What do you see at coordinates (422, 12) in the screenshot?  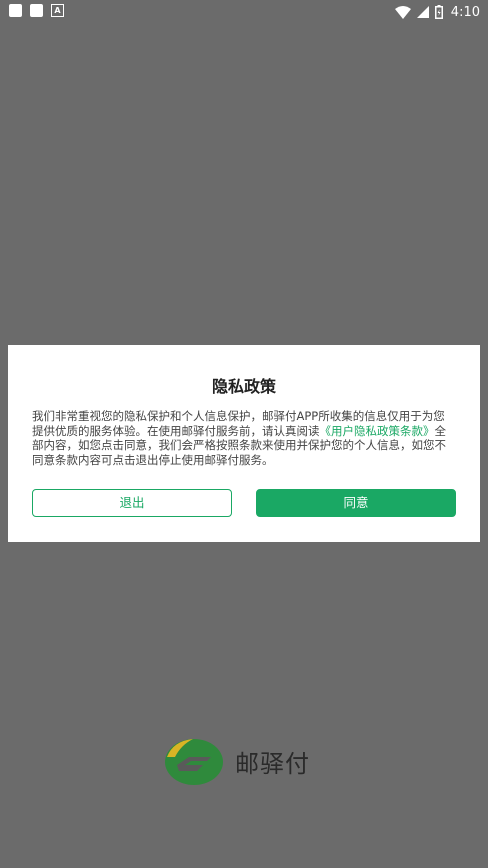 I see `signal-icon` at bounding box center [422, 12].